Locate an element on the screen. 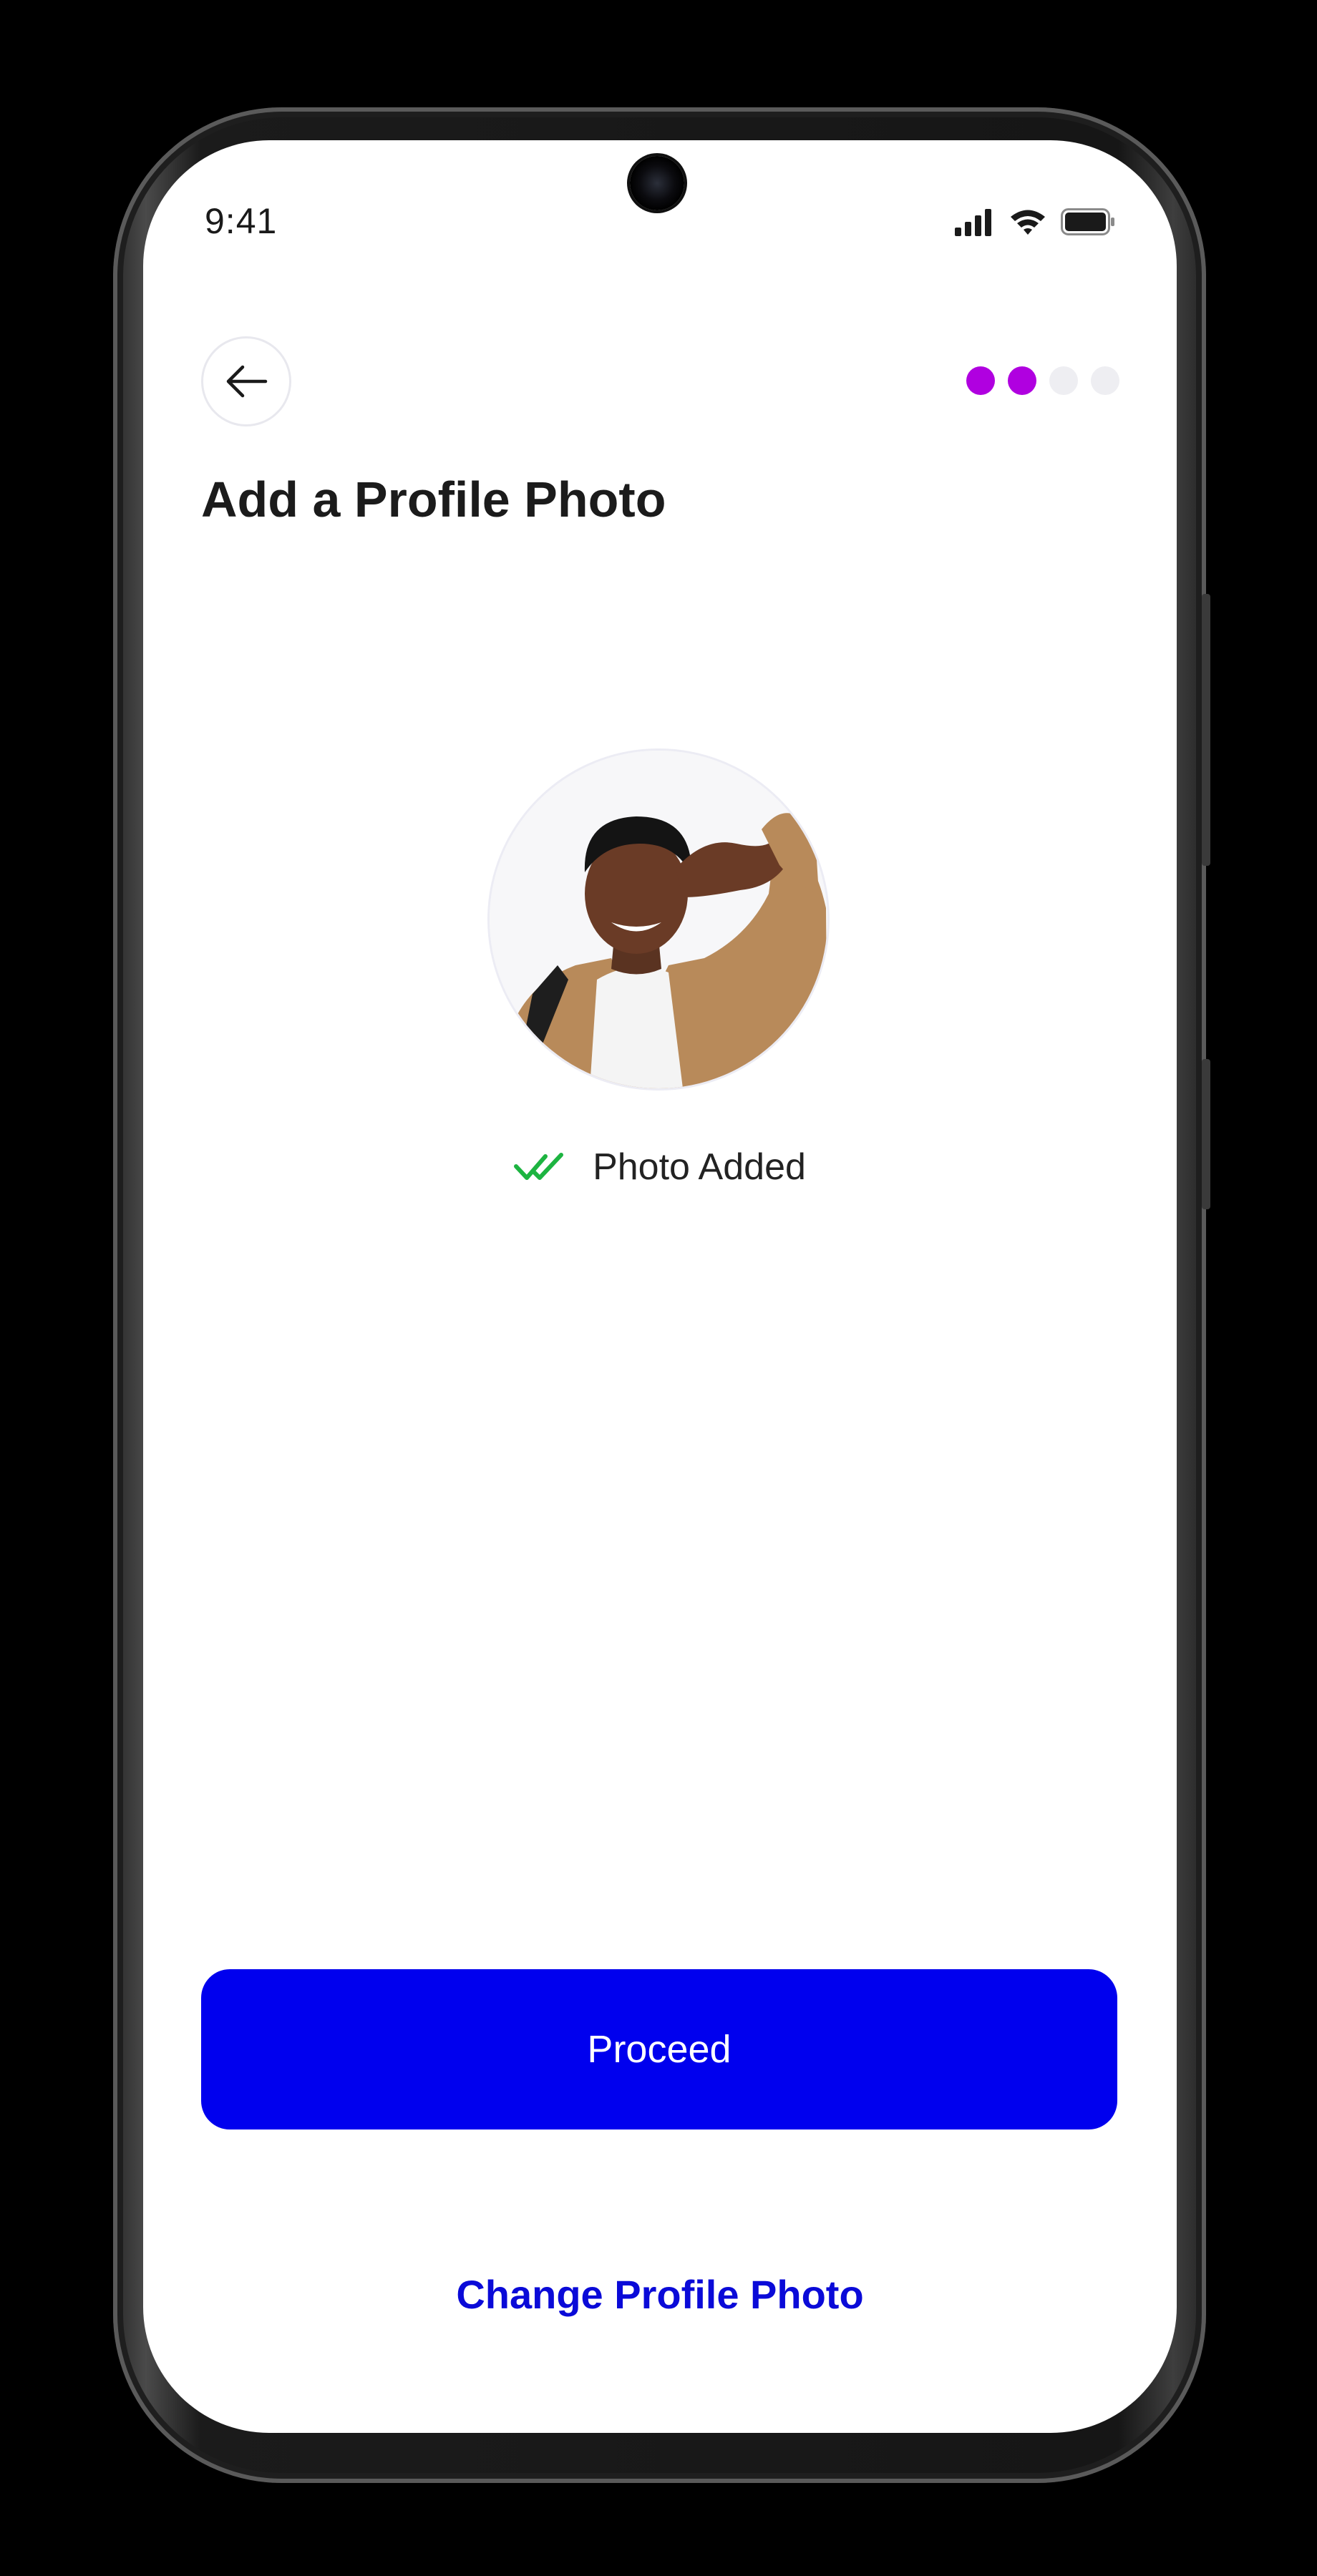 This screenshot has width=1317, height=2576. battery-icon is located at coordinates (1087, 221).